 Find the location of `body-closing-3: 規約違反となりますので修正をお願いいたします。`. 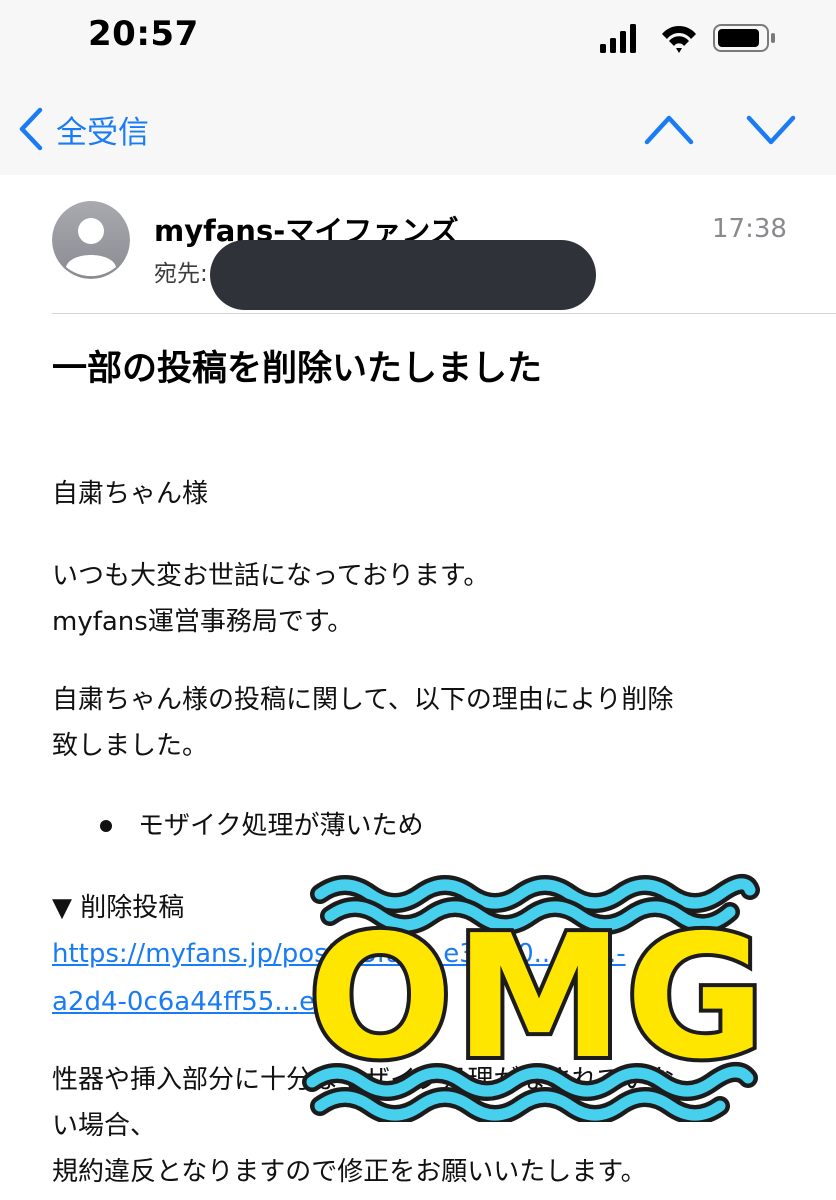

body-closing-3: 規約違反となりますので修正をお願いいたします。 is located at coordinates (349, 1172).